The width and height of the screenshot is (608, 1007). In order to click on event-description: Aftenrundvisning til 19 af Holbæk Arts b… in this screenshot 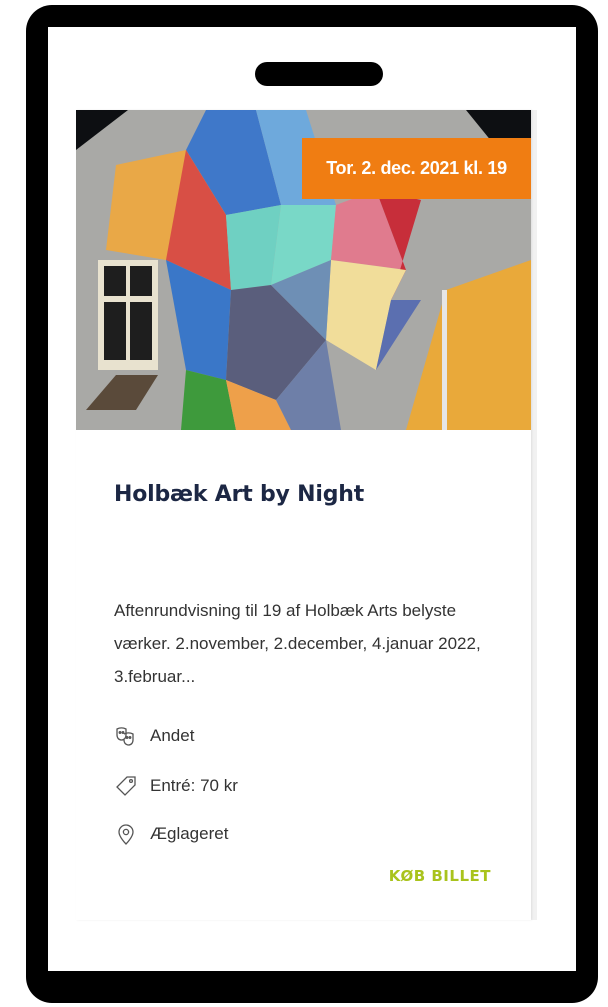, I will do `click(297, 643)`.